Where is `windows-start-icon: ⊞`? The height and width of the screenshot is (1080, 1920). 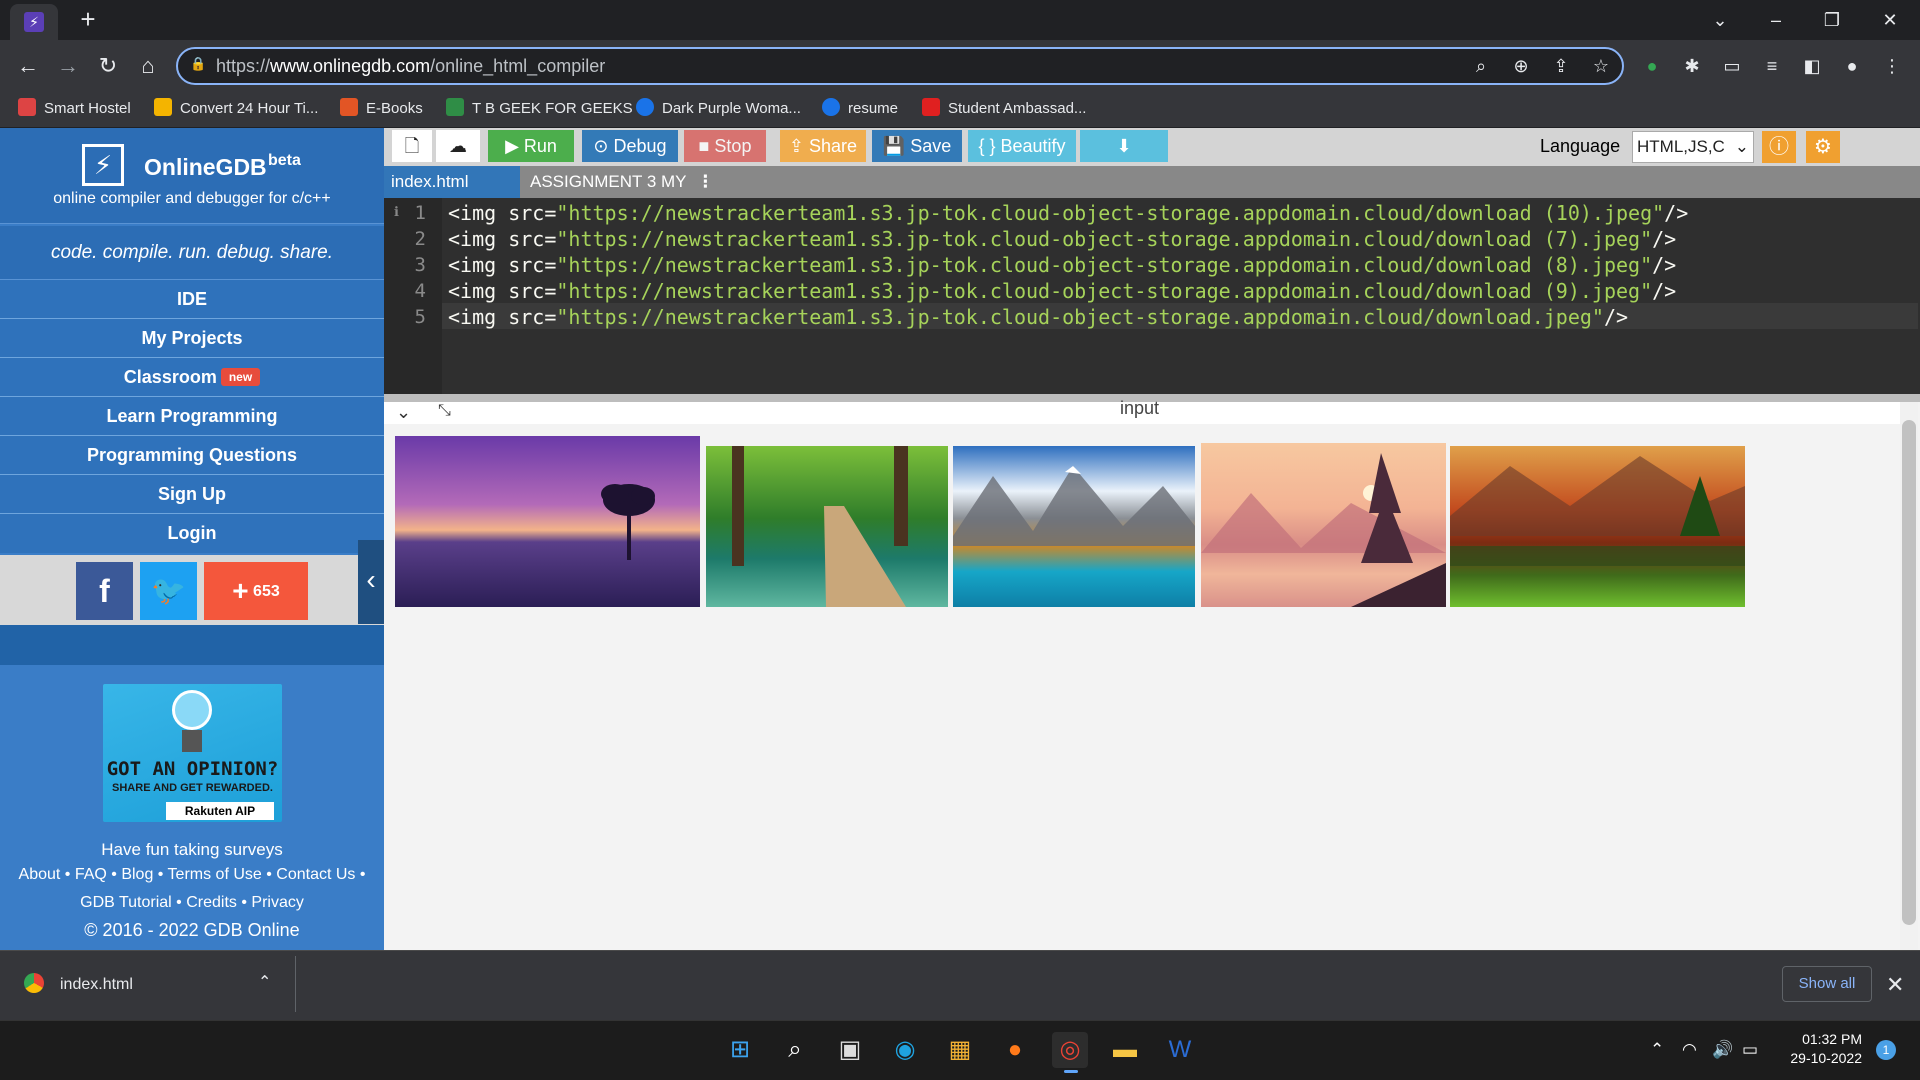 windows-start-icon: ⊞ is located at coordinates (740, 1050).